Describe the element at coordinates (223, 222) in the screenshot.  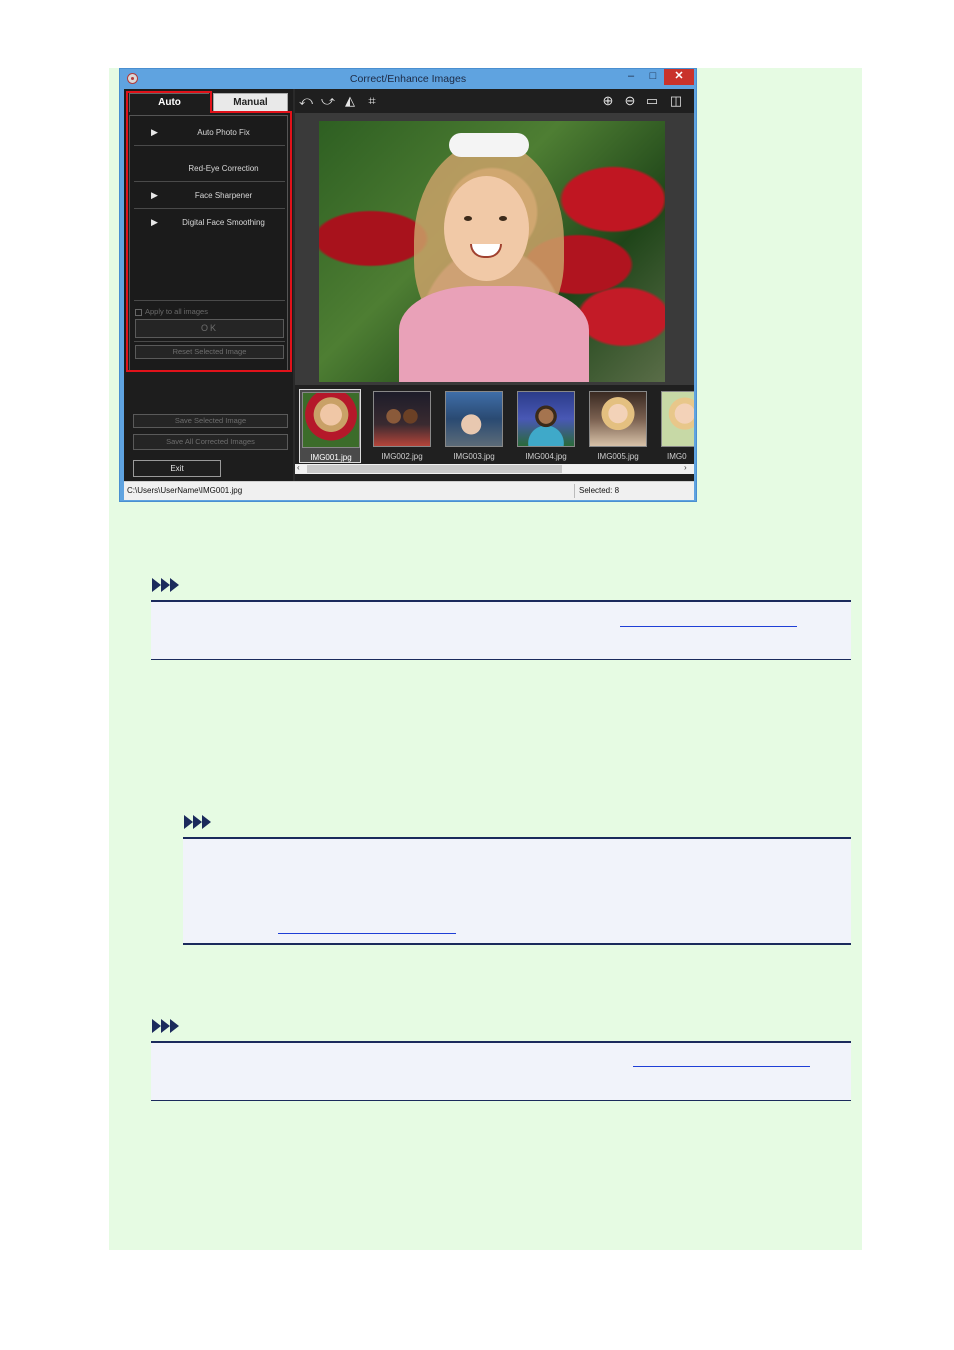
I see `item-label: Digital Face Smoothing` at that location.